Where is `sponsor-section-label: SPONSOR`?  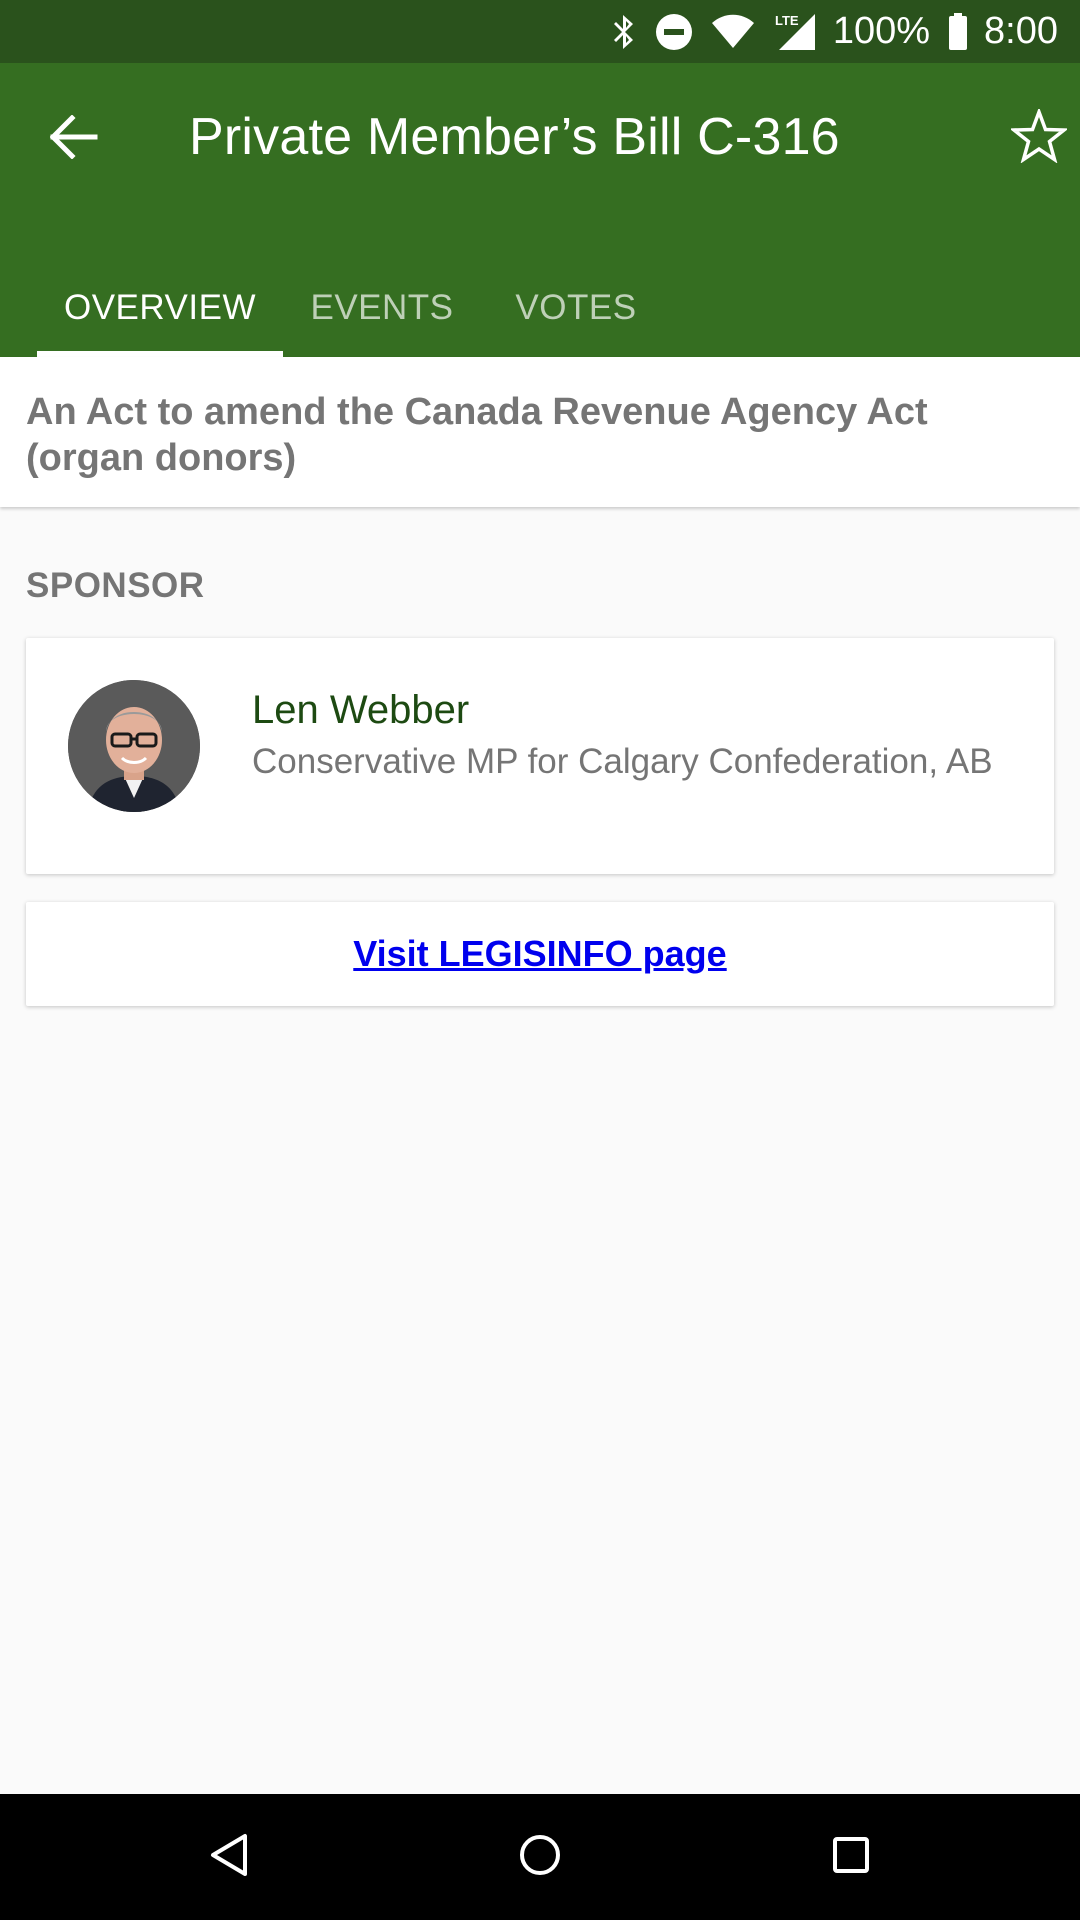
sponsor-section-label: SPONSOR is located at coordinates (115, 585).